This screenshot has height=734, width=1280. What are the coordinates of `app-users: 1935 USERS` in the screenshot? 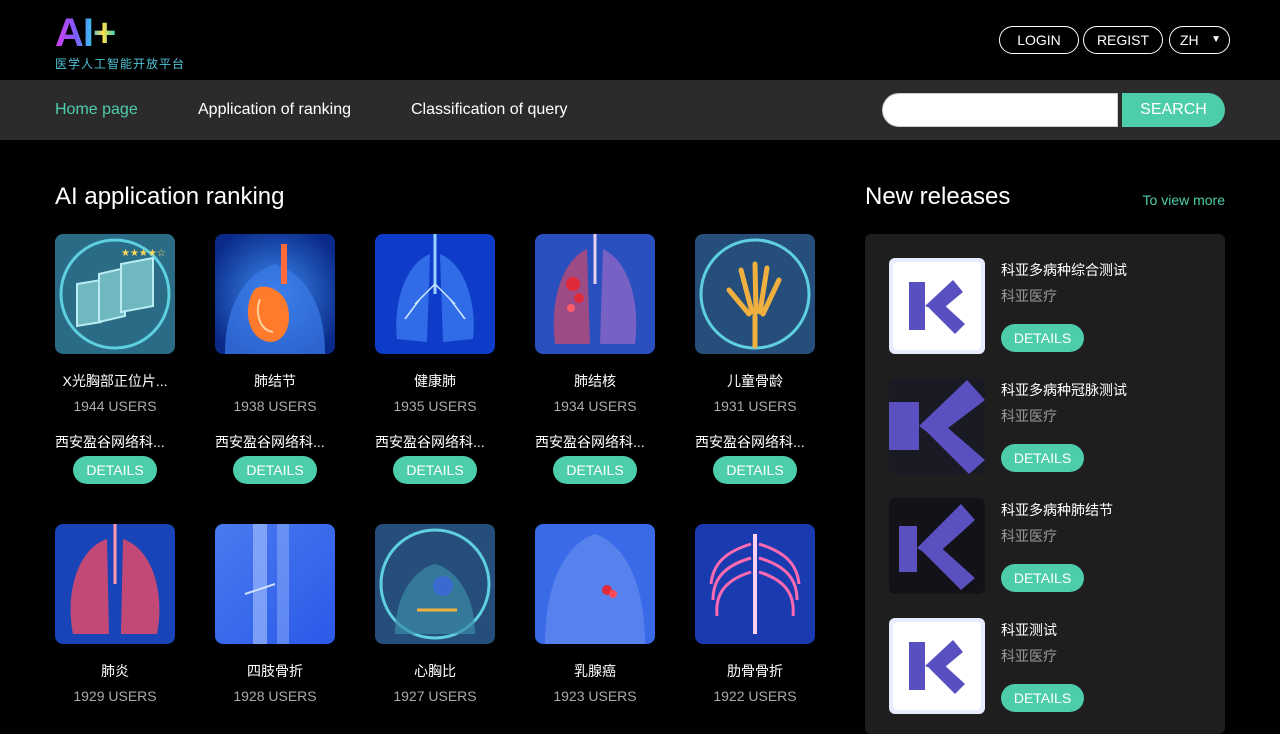 It's located at (435, 406).